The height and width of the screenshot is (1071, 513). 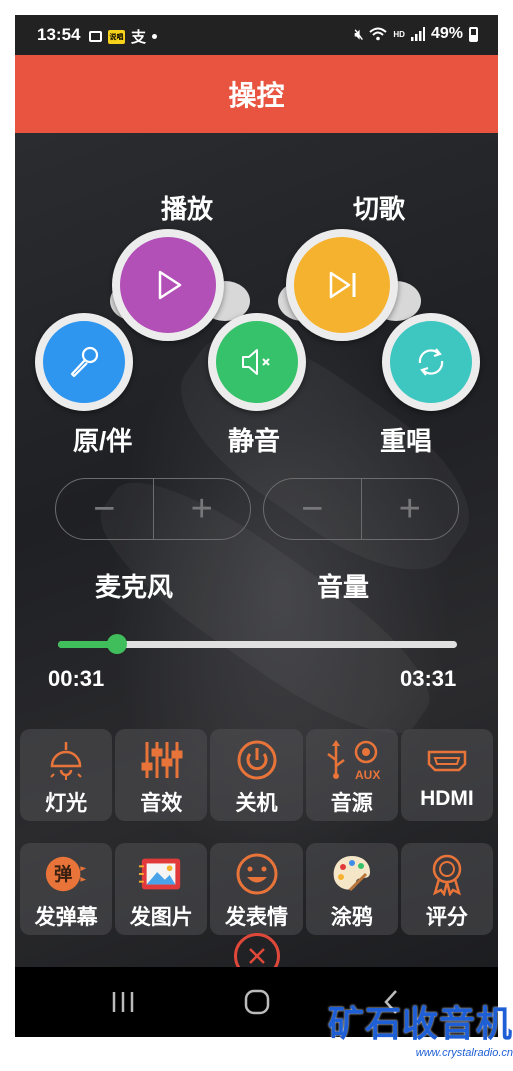 I want to click on play-label: 播放, so click(x=187, y=209).